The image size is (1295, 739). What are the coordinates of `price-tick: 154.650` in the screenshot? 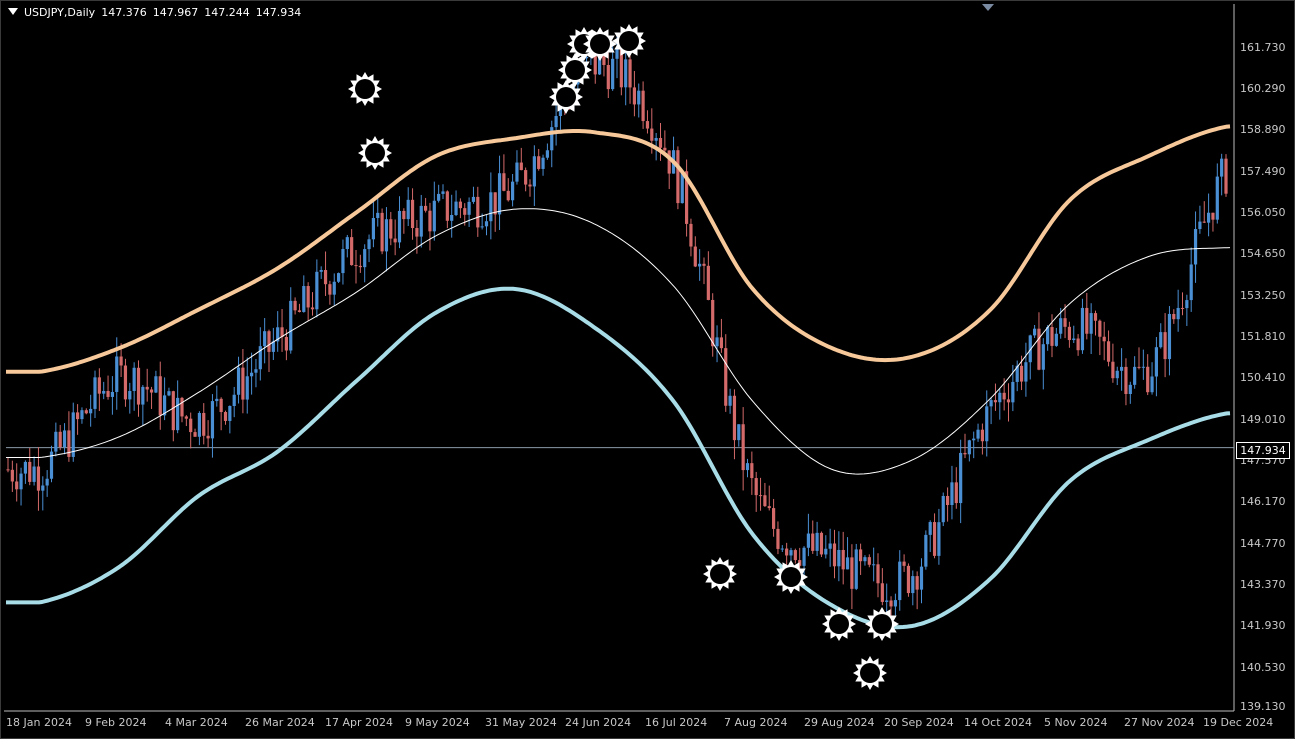 It's located at (1263, 253).